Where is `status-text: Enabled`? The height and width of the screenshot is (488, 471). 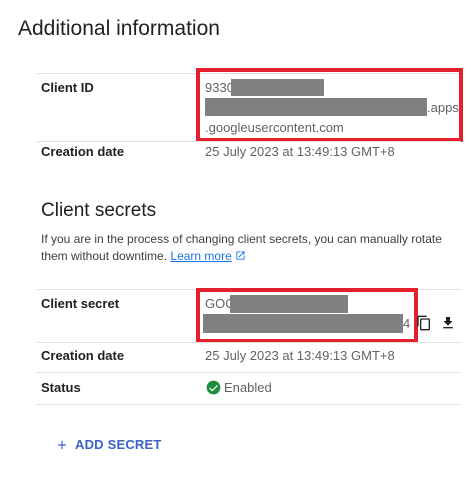
status-text: Enabled is located at coordinates (248, 387).